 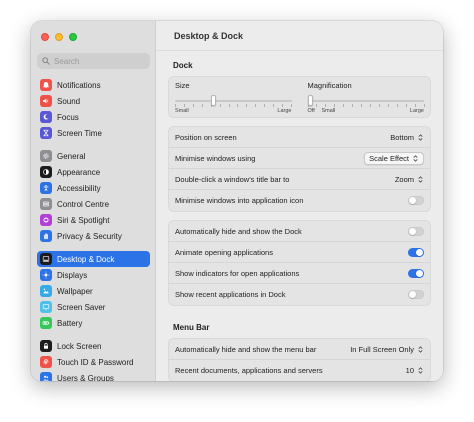 What do you see at coordinates (46, 362) in the screenshot?
I see `fingerprint-icon` at bounding box center [46, 362].